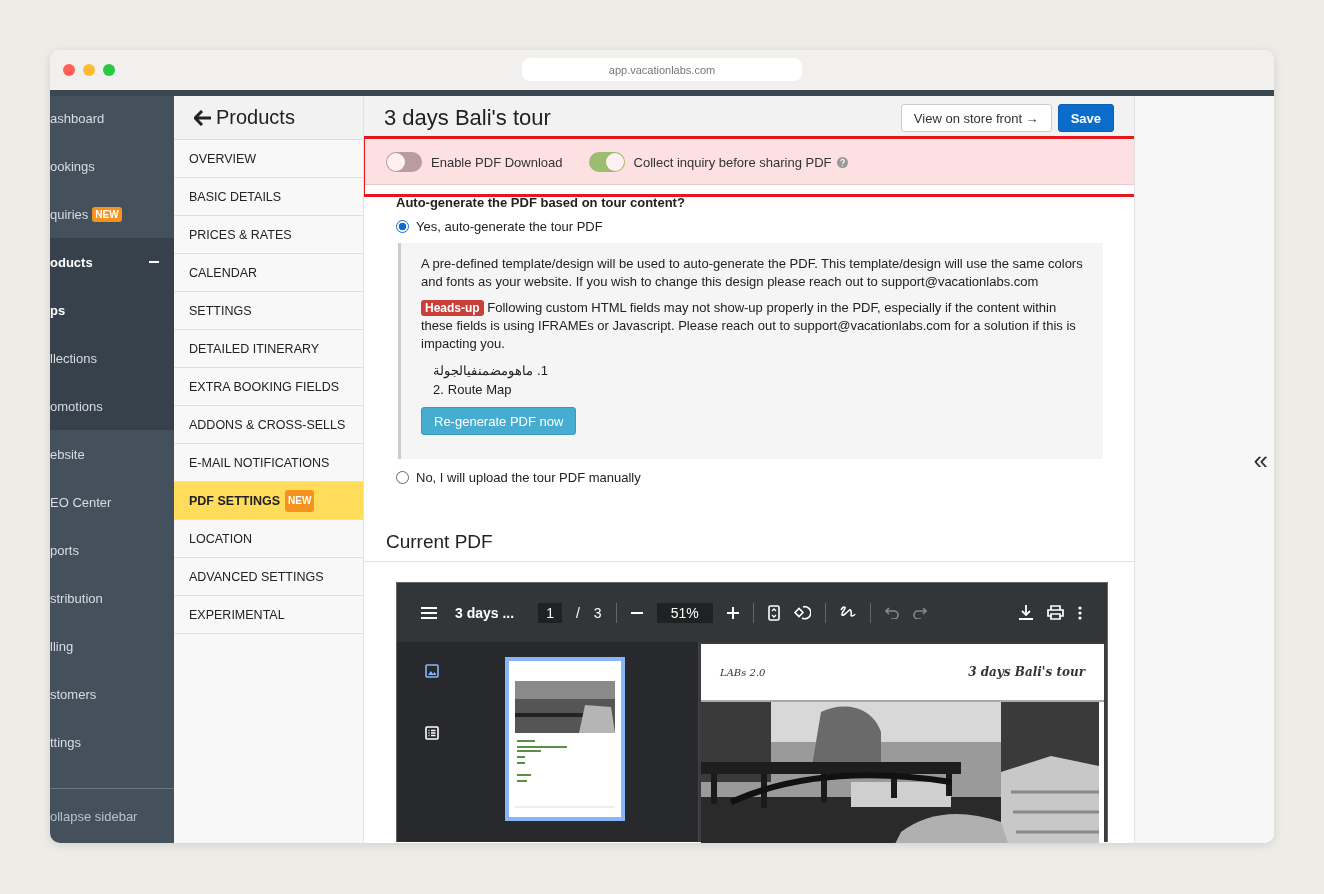 The image size is (1324, 894). What do you see at coordinates (112, 358) in the screenshot?
I see `sidebar-subitem: llections` at bounding box center [112, 358].